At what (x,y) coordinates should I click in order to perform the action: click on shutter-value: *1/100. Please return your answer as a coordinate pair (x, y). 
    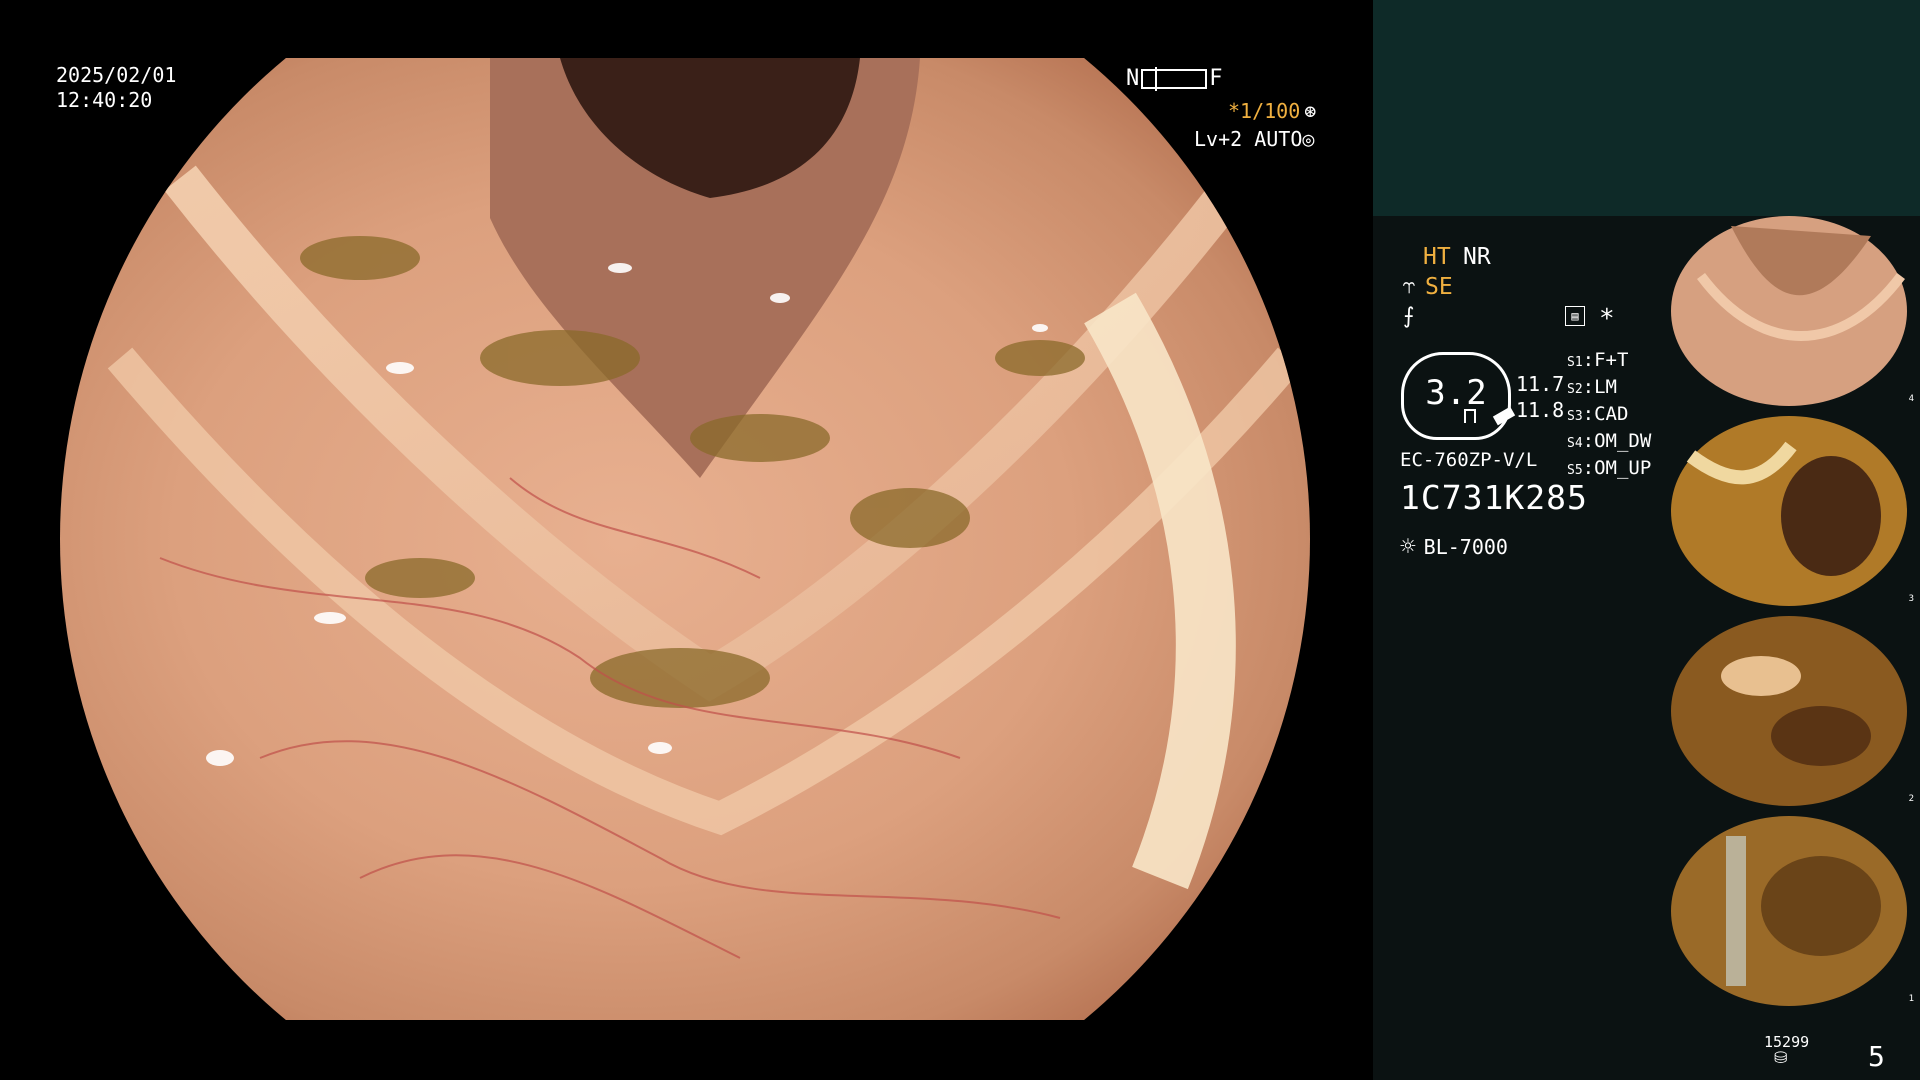
    Looking at the image, I should click on (1264, 111).